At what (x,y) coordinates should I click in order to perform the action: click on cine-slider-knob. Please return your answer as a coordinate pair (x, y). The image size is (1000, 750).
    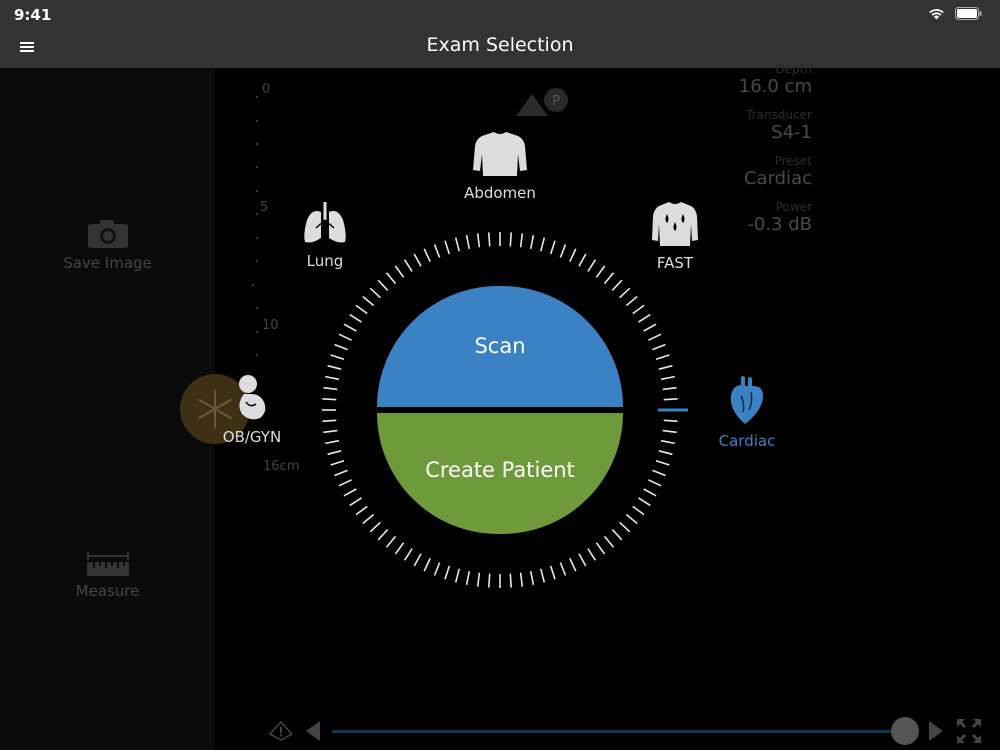
    Looking at the image, I should click on (905, 731).